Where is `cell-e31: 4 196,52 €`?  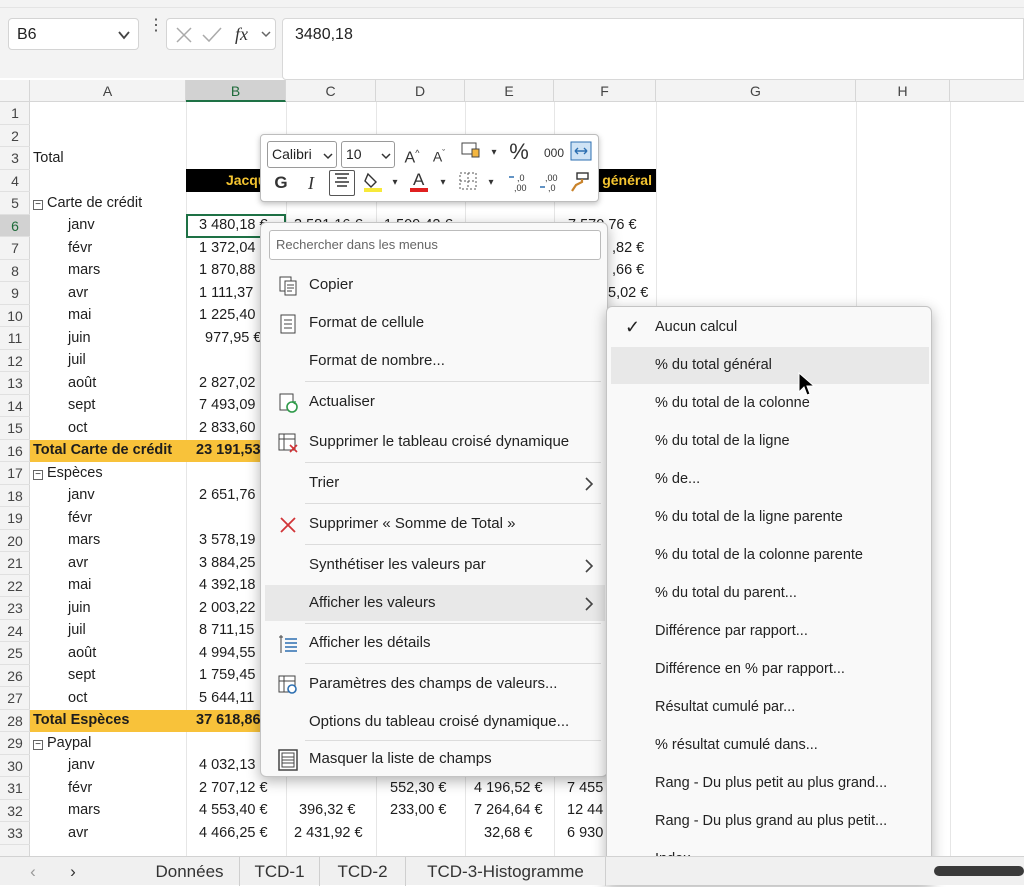
cell-e31: 4 196,52 € is located at coordinates (508, 788).